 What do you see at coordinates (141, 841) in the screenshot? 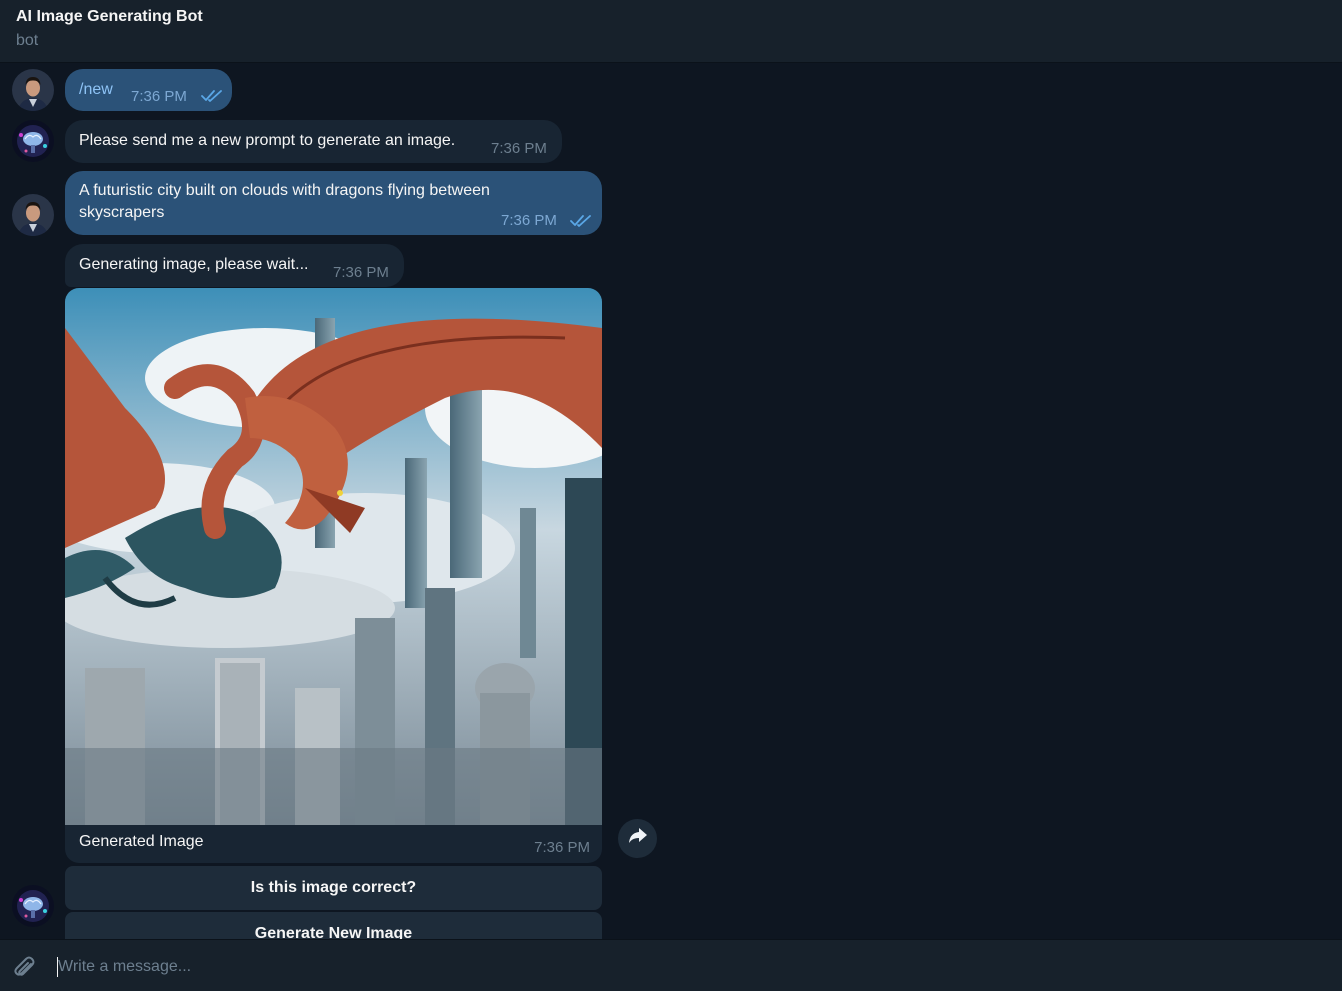
I see `photo-caption: Generated Image` at bounding box center [141, 841].